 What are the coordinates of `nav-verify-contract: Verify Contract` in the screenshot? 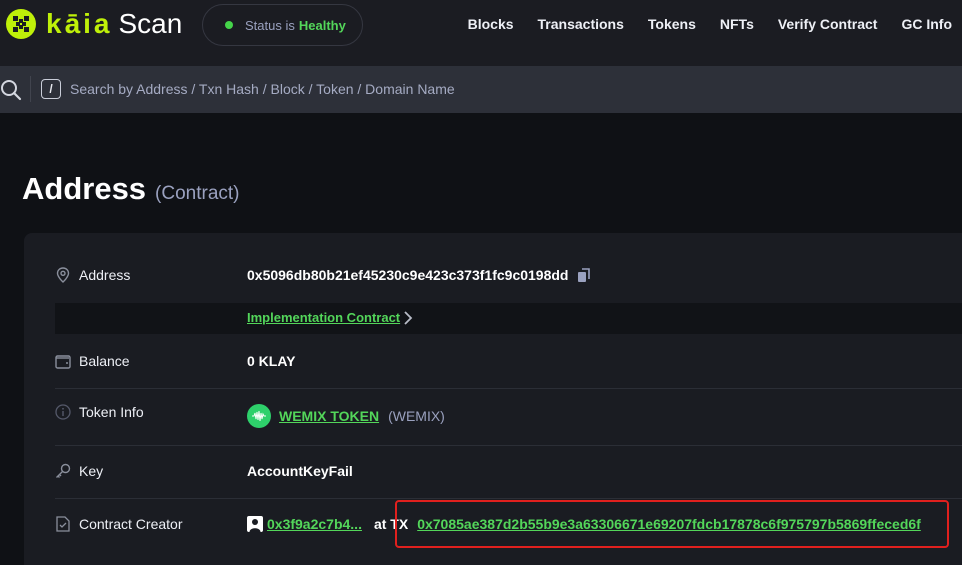 It's located at (828, 24).